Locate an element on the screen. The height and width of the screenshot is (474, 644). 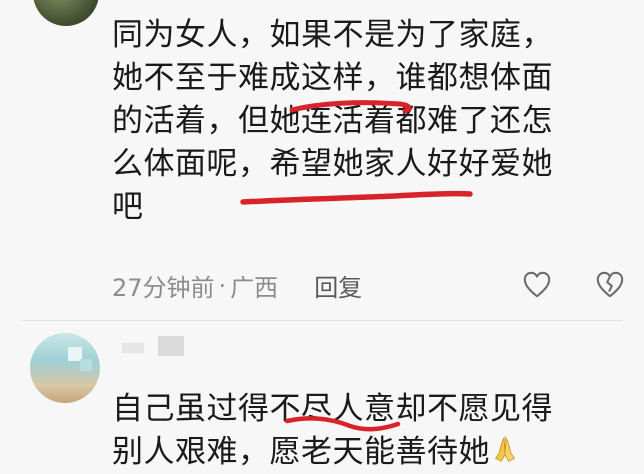
comment-line: 么体面呢，希望她家人好好爱她 is located at coordinates (332, 164).